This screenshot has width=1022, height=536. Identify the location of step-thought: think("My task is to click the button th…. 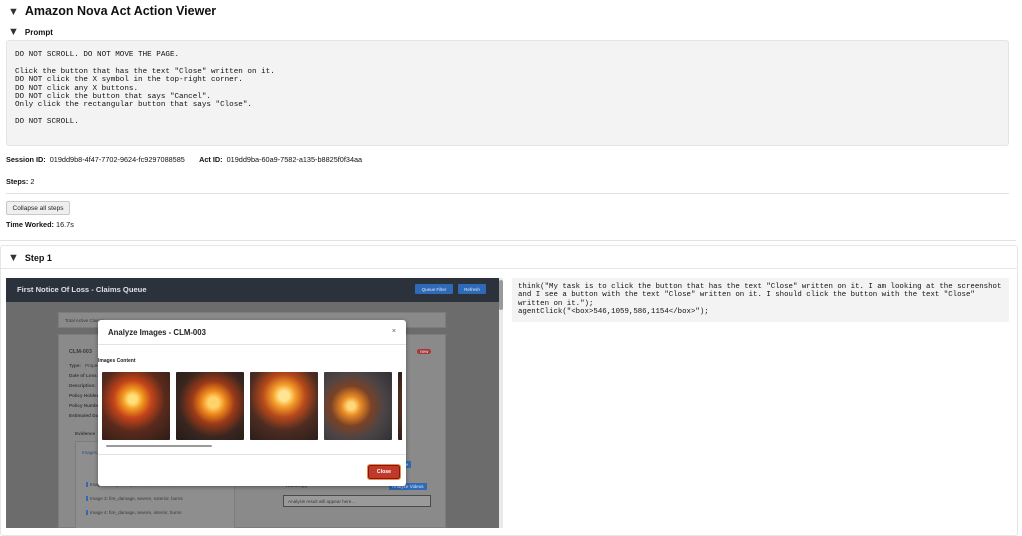
(760, 300).